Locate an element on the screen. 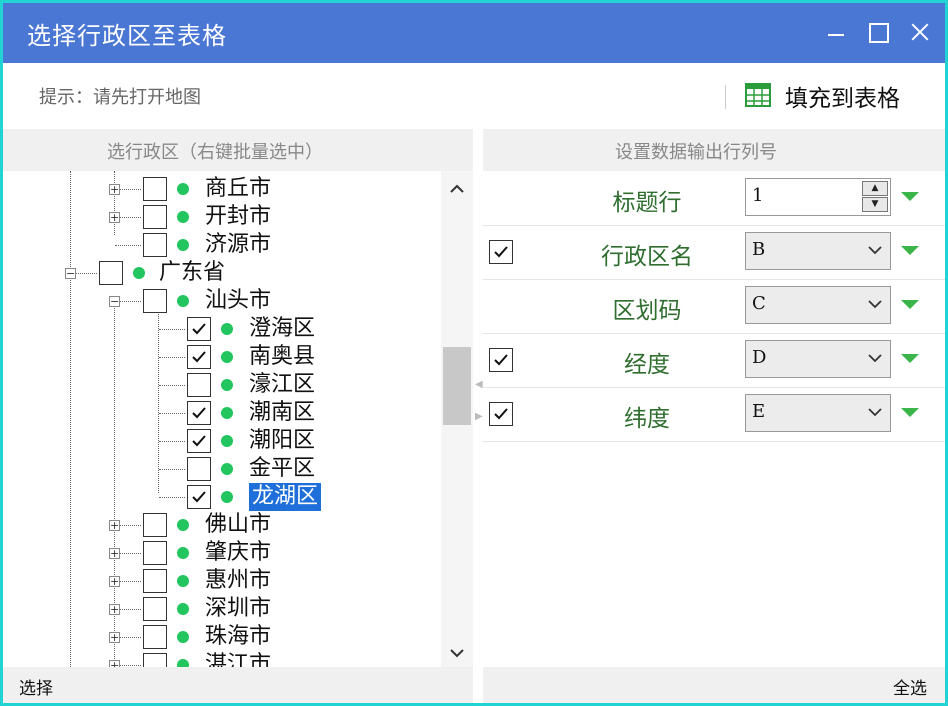 The width and height of the screenshot is (948, 706). status-dot-icon is located at coordinates (227, 497).